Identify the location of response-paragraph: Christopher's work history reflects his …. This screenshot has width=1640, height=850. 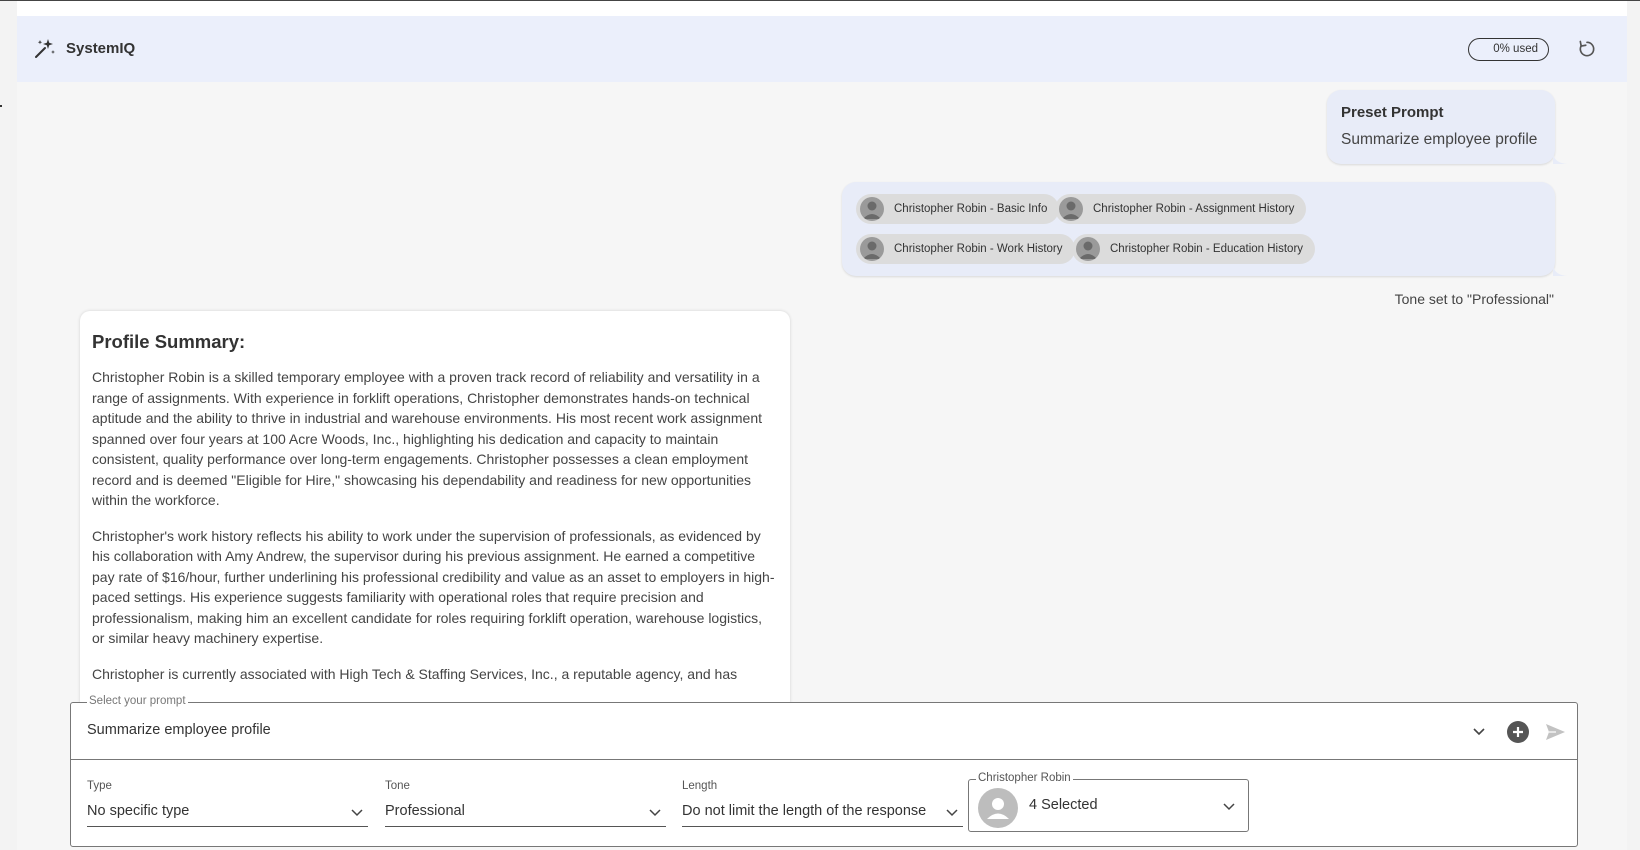
(433, 587).